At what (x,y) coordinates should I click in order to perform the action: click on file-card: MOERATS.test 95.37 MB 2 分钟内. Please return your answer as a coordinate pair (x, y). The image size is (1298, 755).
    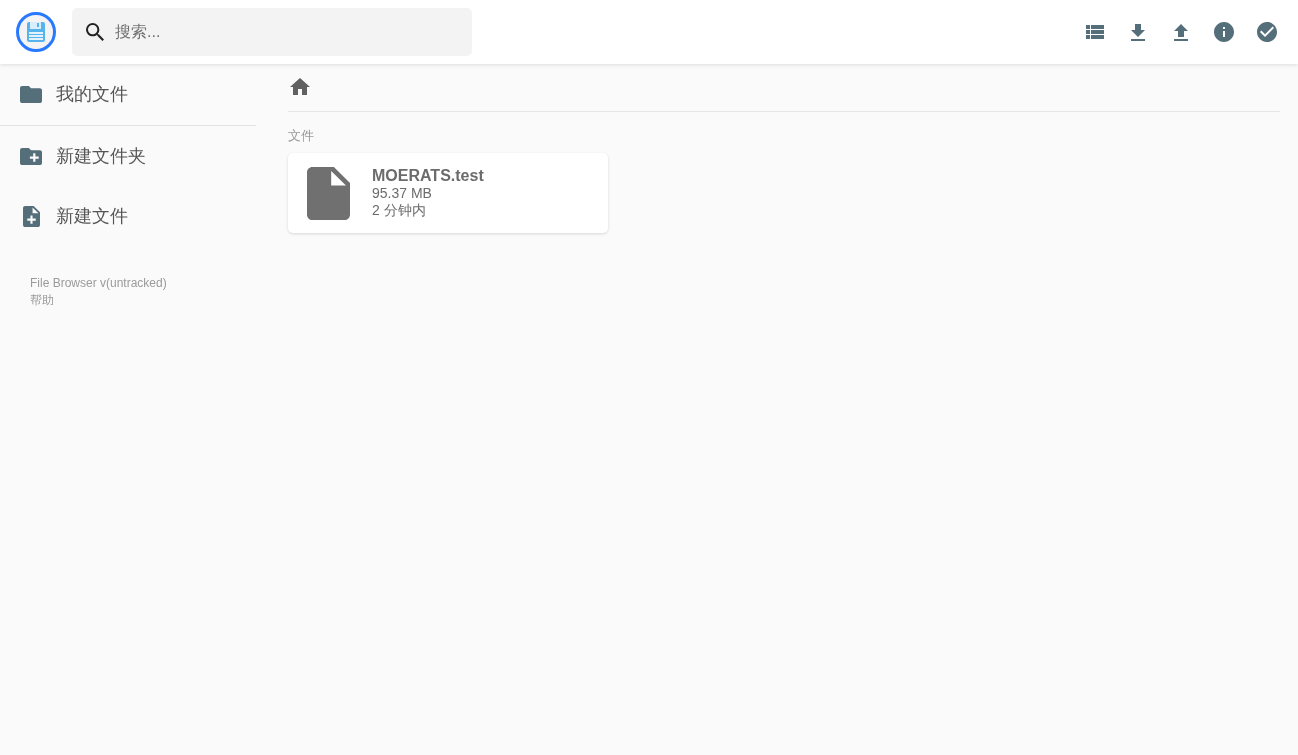
    Looking at the image, I should click on (448, 193).